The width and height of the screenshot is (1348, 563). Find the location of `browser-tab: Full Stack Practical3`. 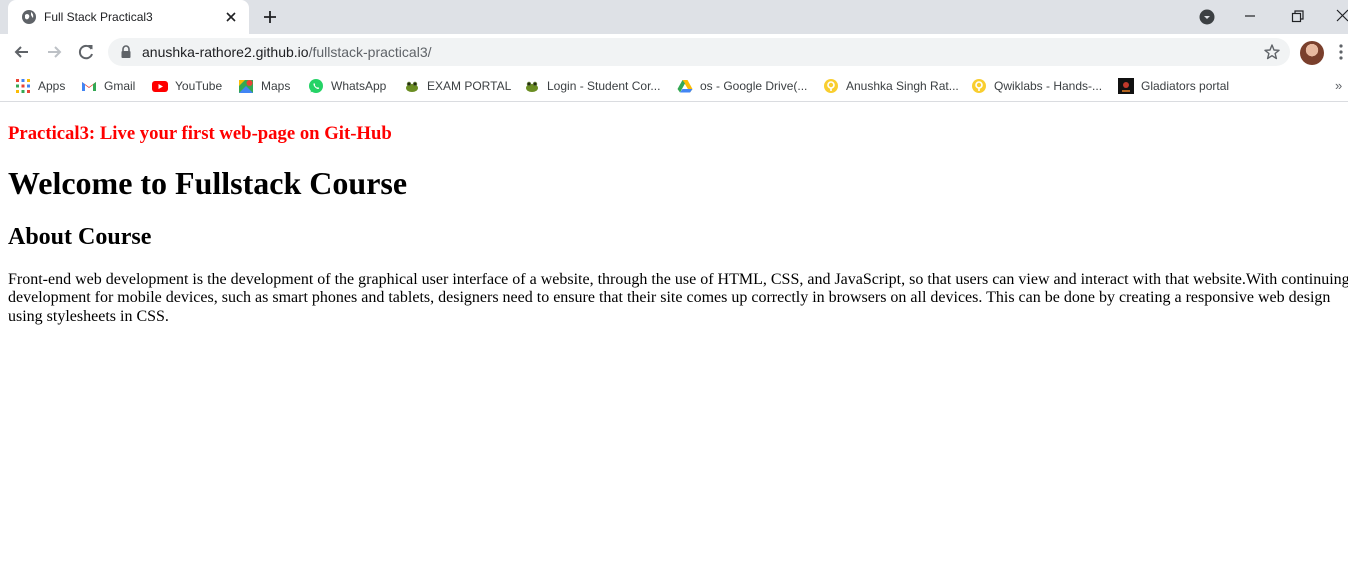

browser-tab: Full Stack Practical3 is located at coordinates (128, 17).